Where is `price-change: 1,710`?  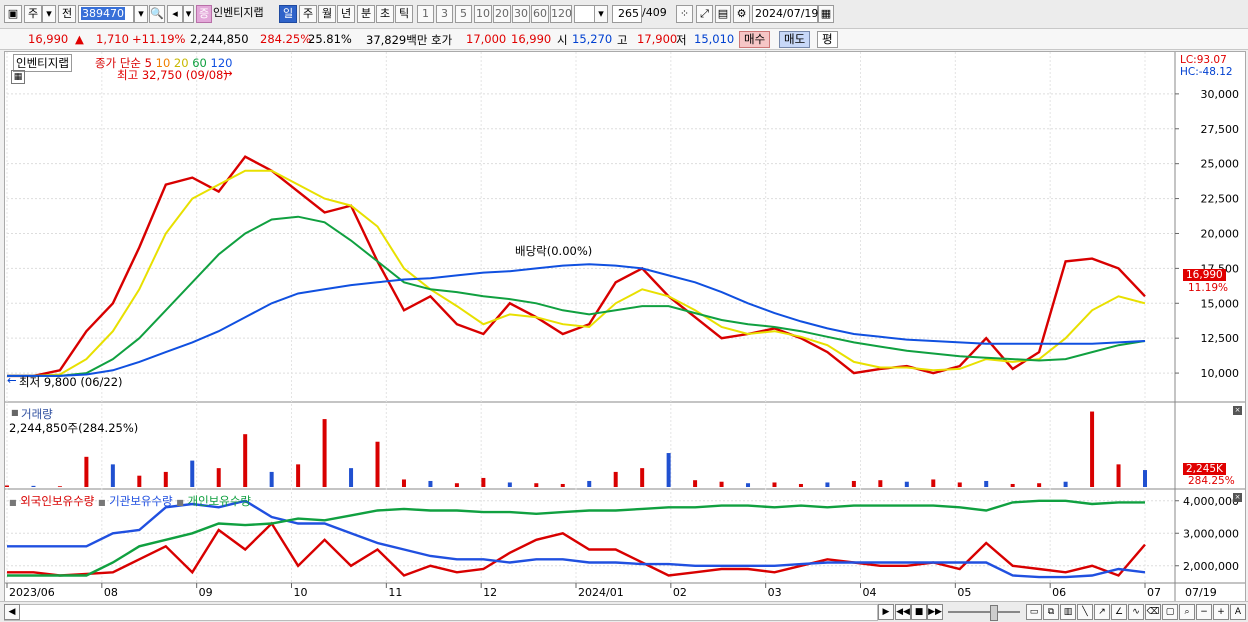
price-change: 1,710 is located at coordinates (112, 39).